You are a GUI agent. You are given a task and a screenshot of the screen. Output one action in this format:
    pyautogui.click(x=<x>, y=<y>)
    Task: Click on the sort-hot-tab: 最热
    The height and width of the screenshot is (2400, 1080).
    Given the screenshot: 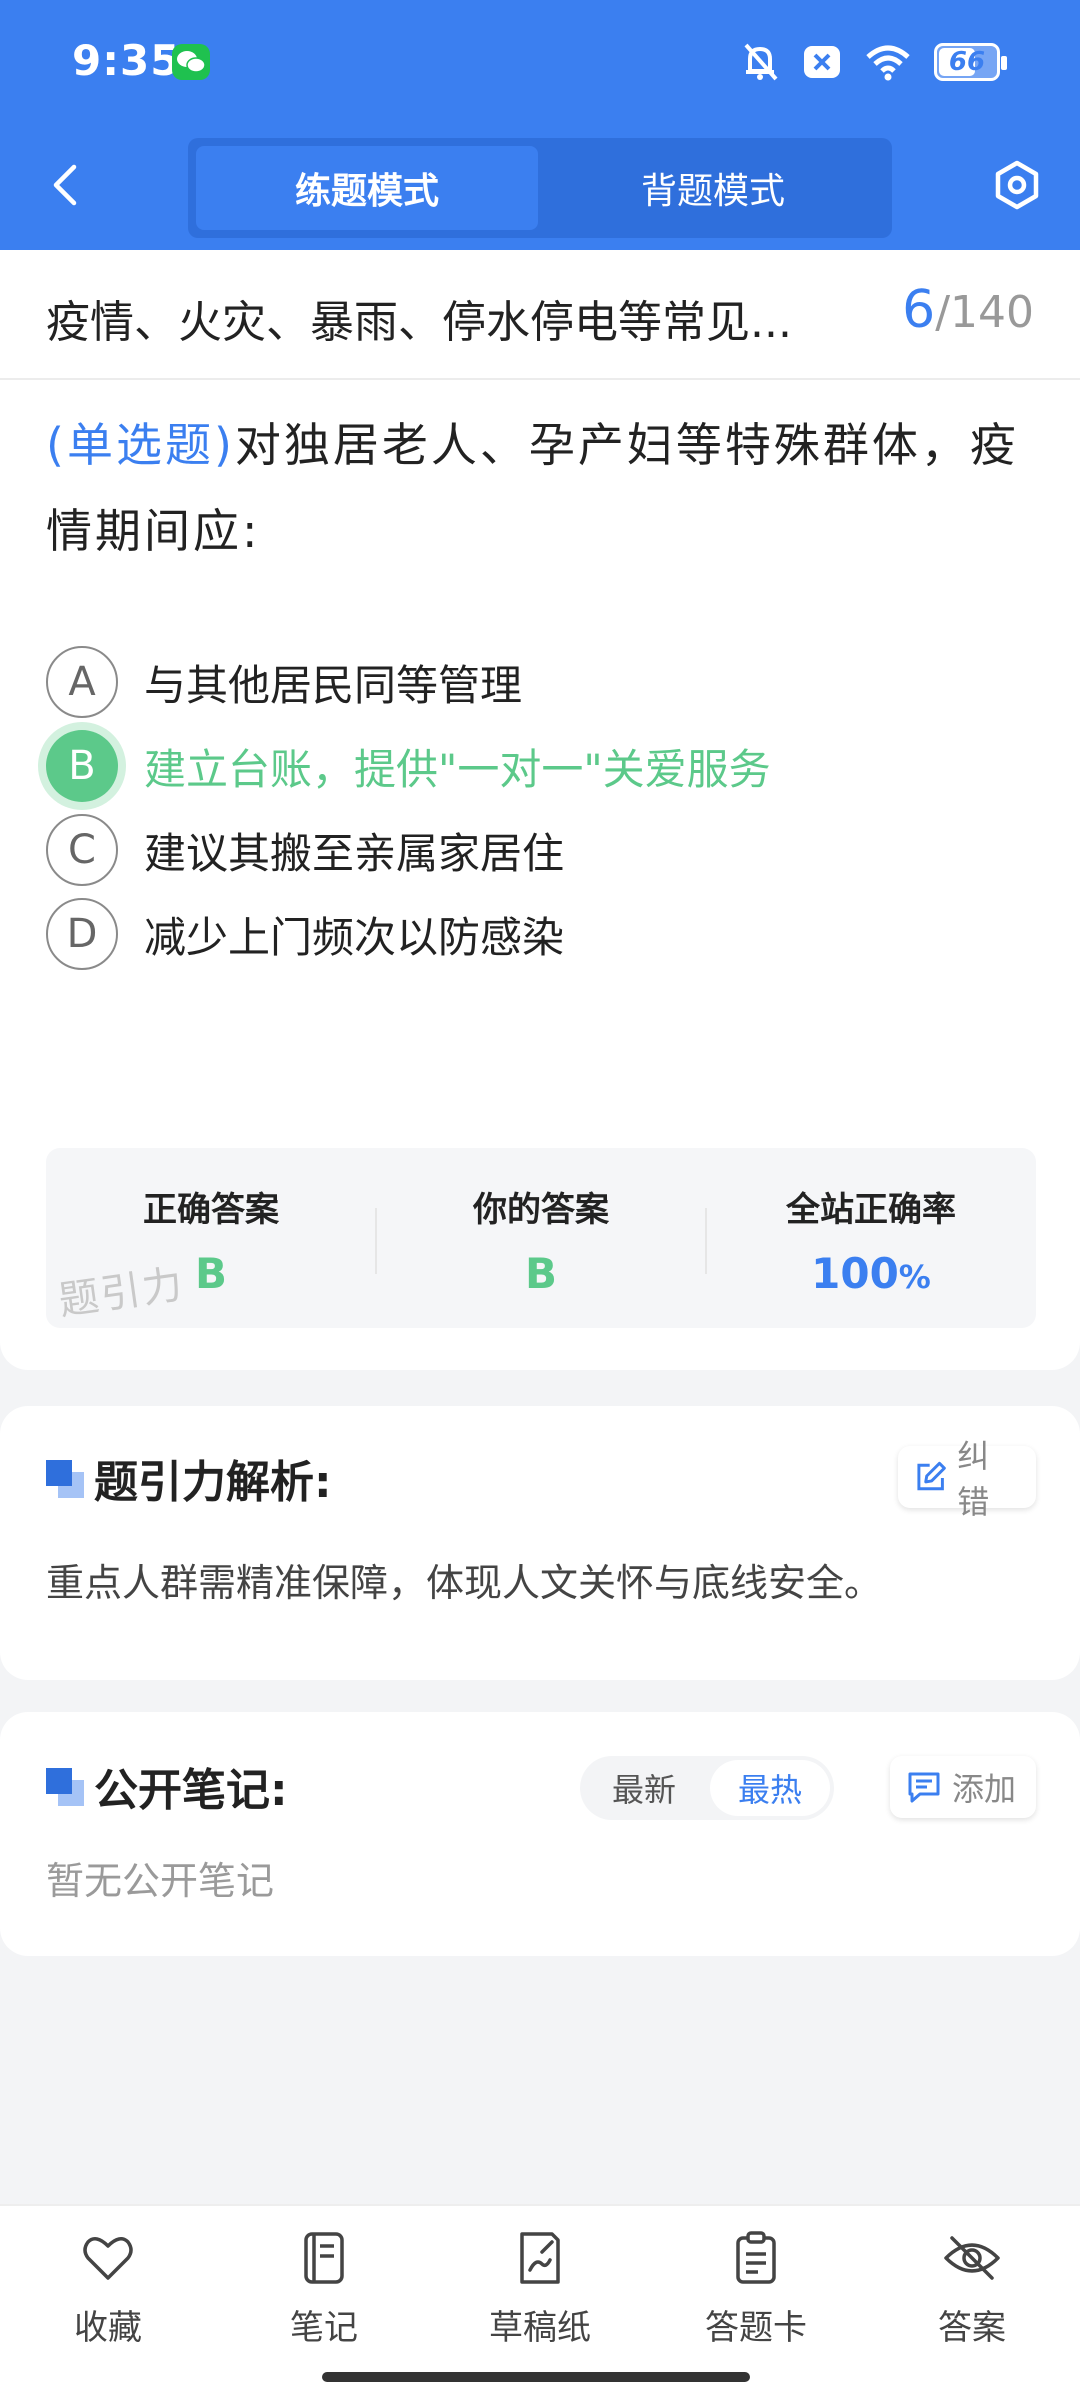 What is the action you would take?
    pyautogui.click(x=770, y=1788)
    